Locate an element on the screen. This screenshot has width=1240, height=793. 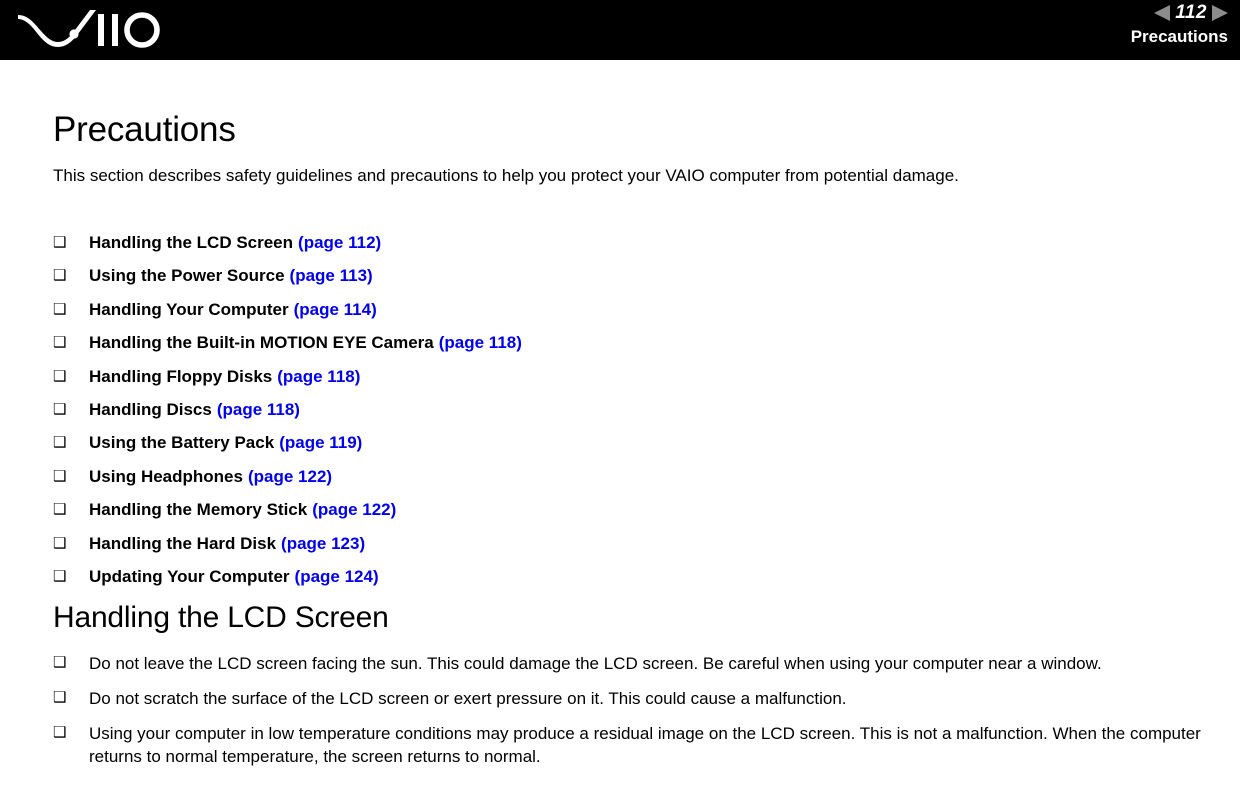
page-title: Precautions is located at coordinates (144, 129).